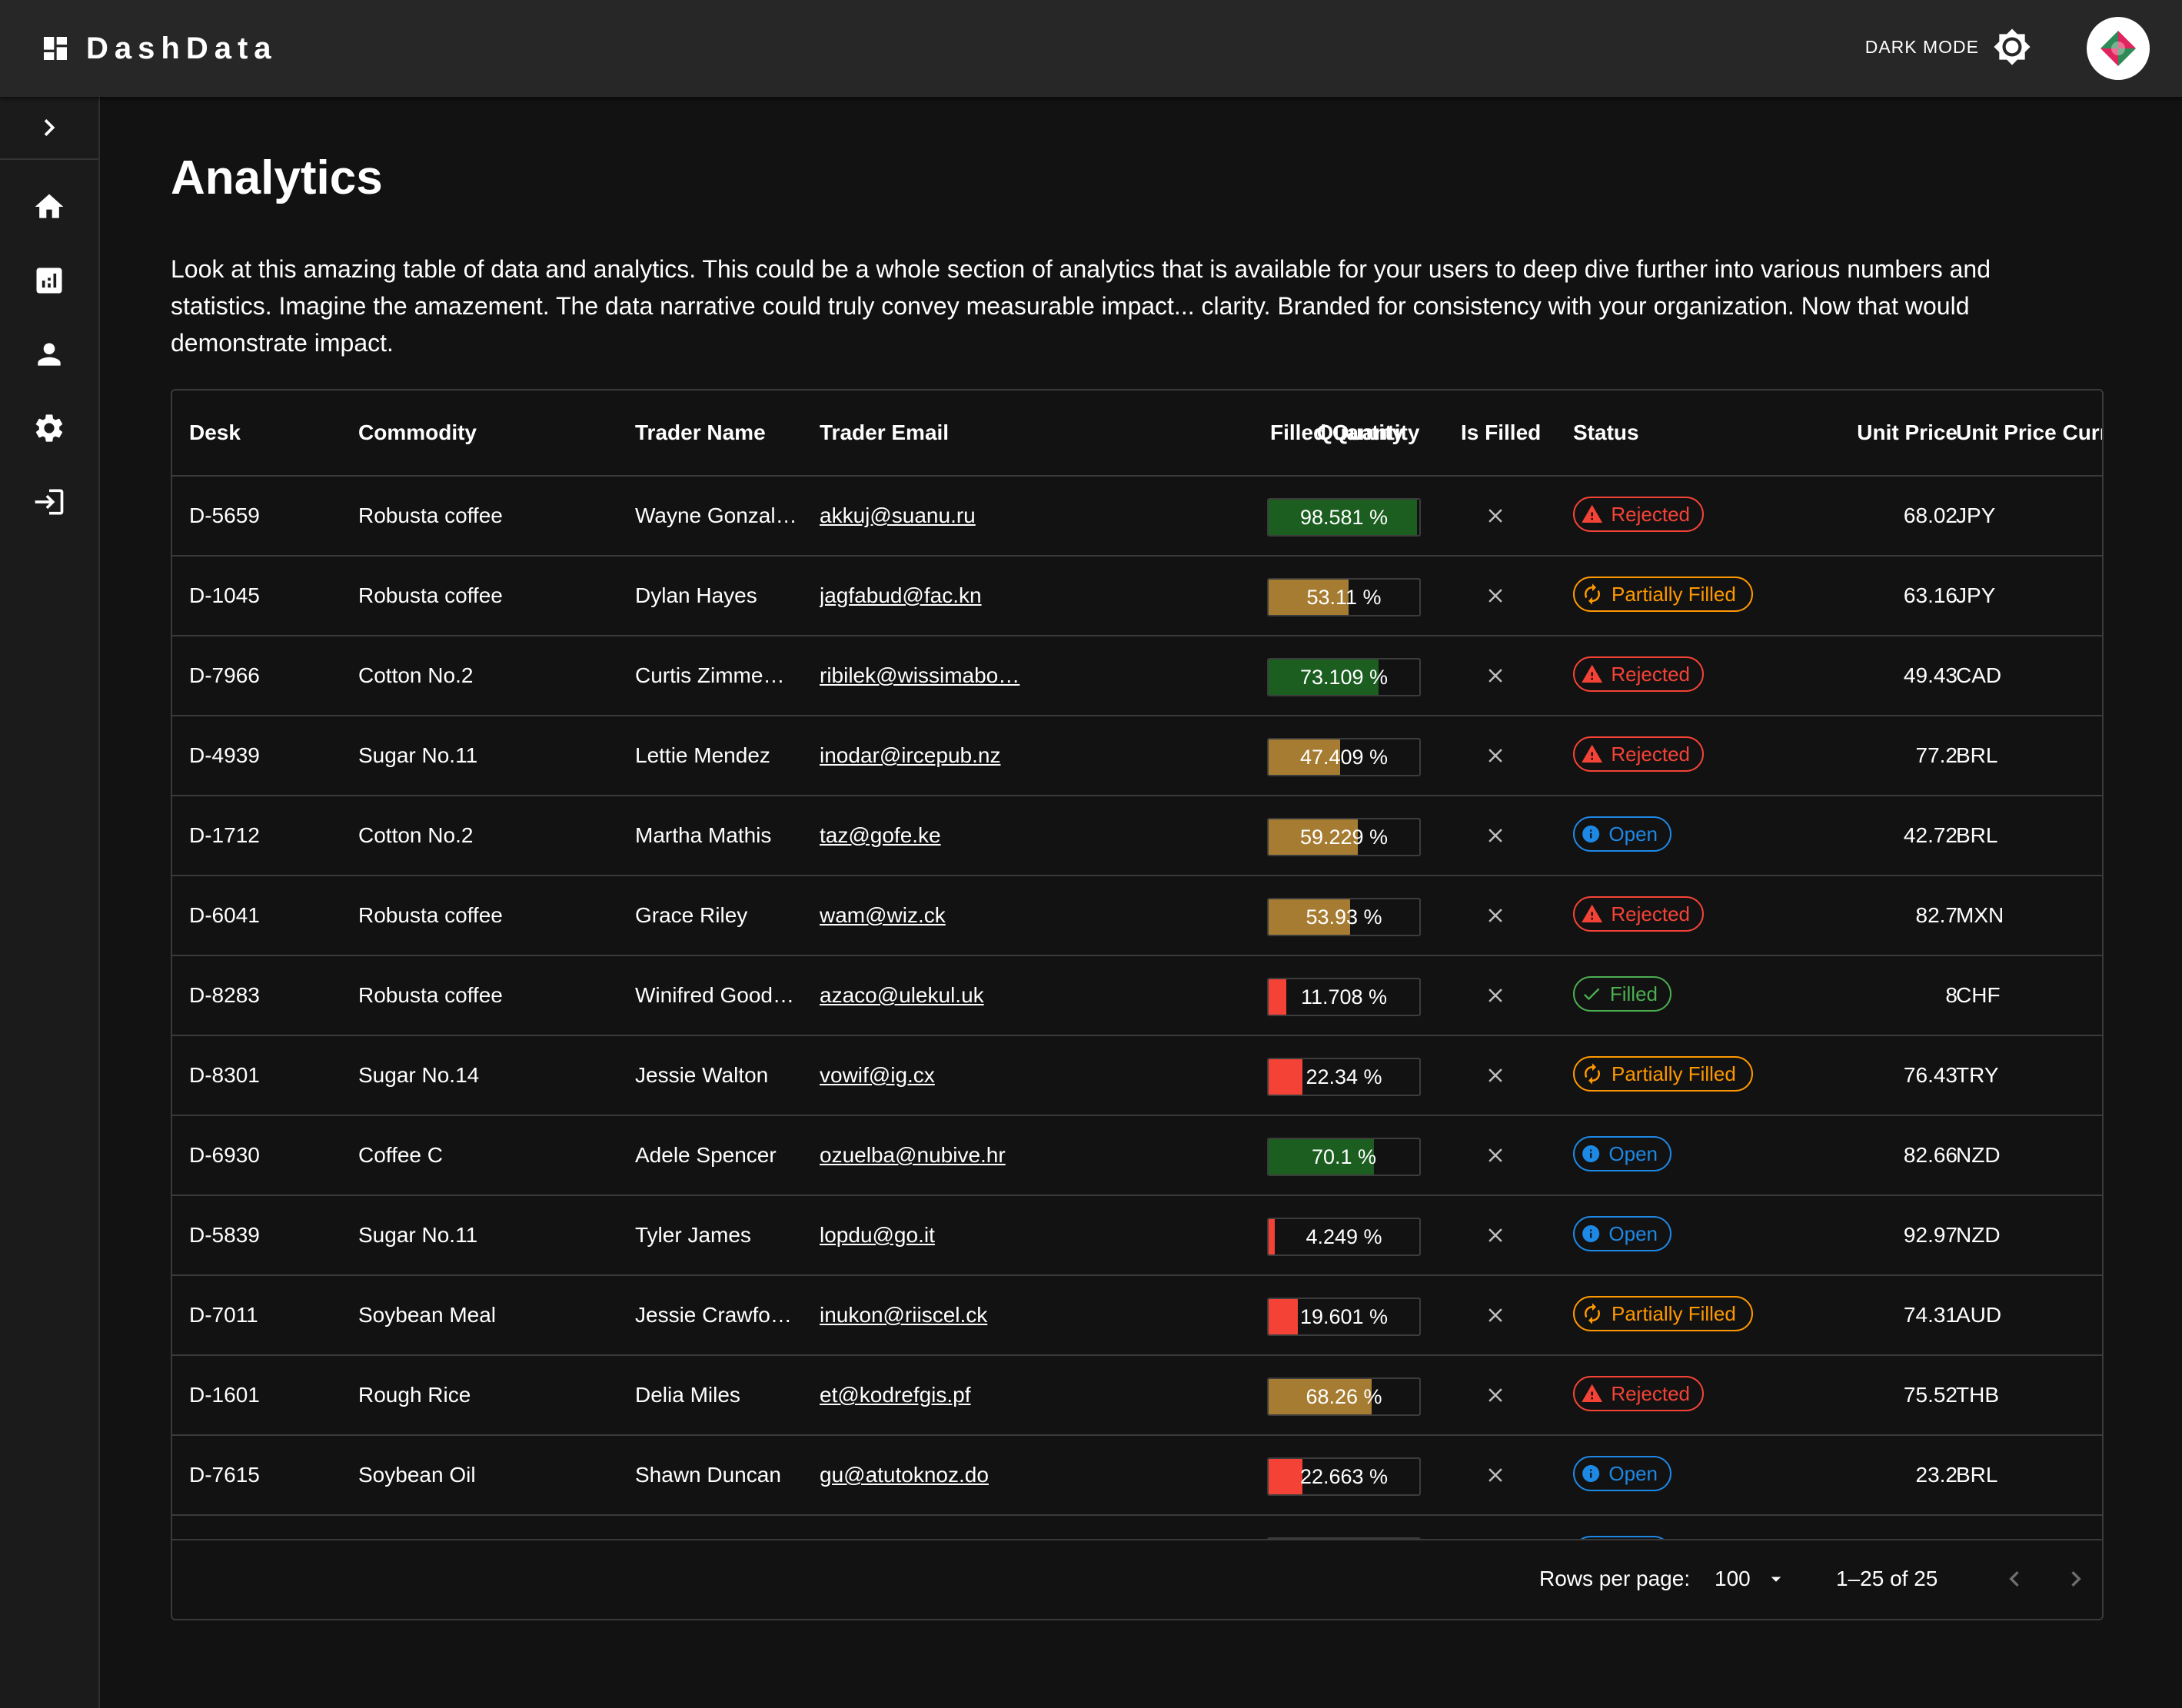  Describe the element at coordinates (266, 1235) in the screenshot. I see `cell-desk: D-5839` at that location.